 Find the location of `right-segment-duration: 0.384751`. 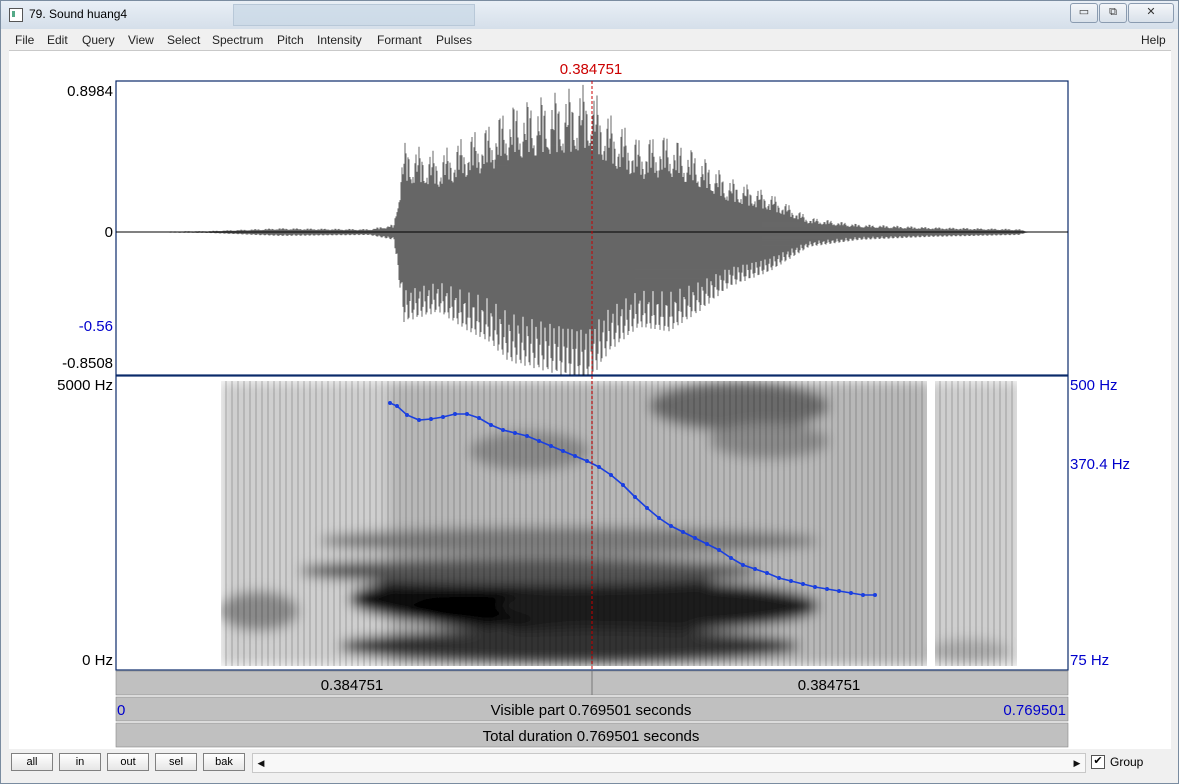

right-segment-duration: 0.384751 is located at coordinates (829, 685).